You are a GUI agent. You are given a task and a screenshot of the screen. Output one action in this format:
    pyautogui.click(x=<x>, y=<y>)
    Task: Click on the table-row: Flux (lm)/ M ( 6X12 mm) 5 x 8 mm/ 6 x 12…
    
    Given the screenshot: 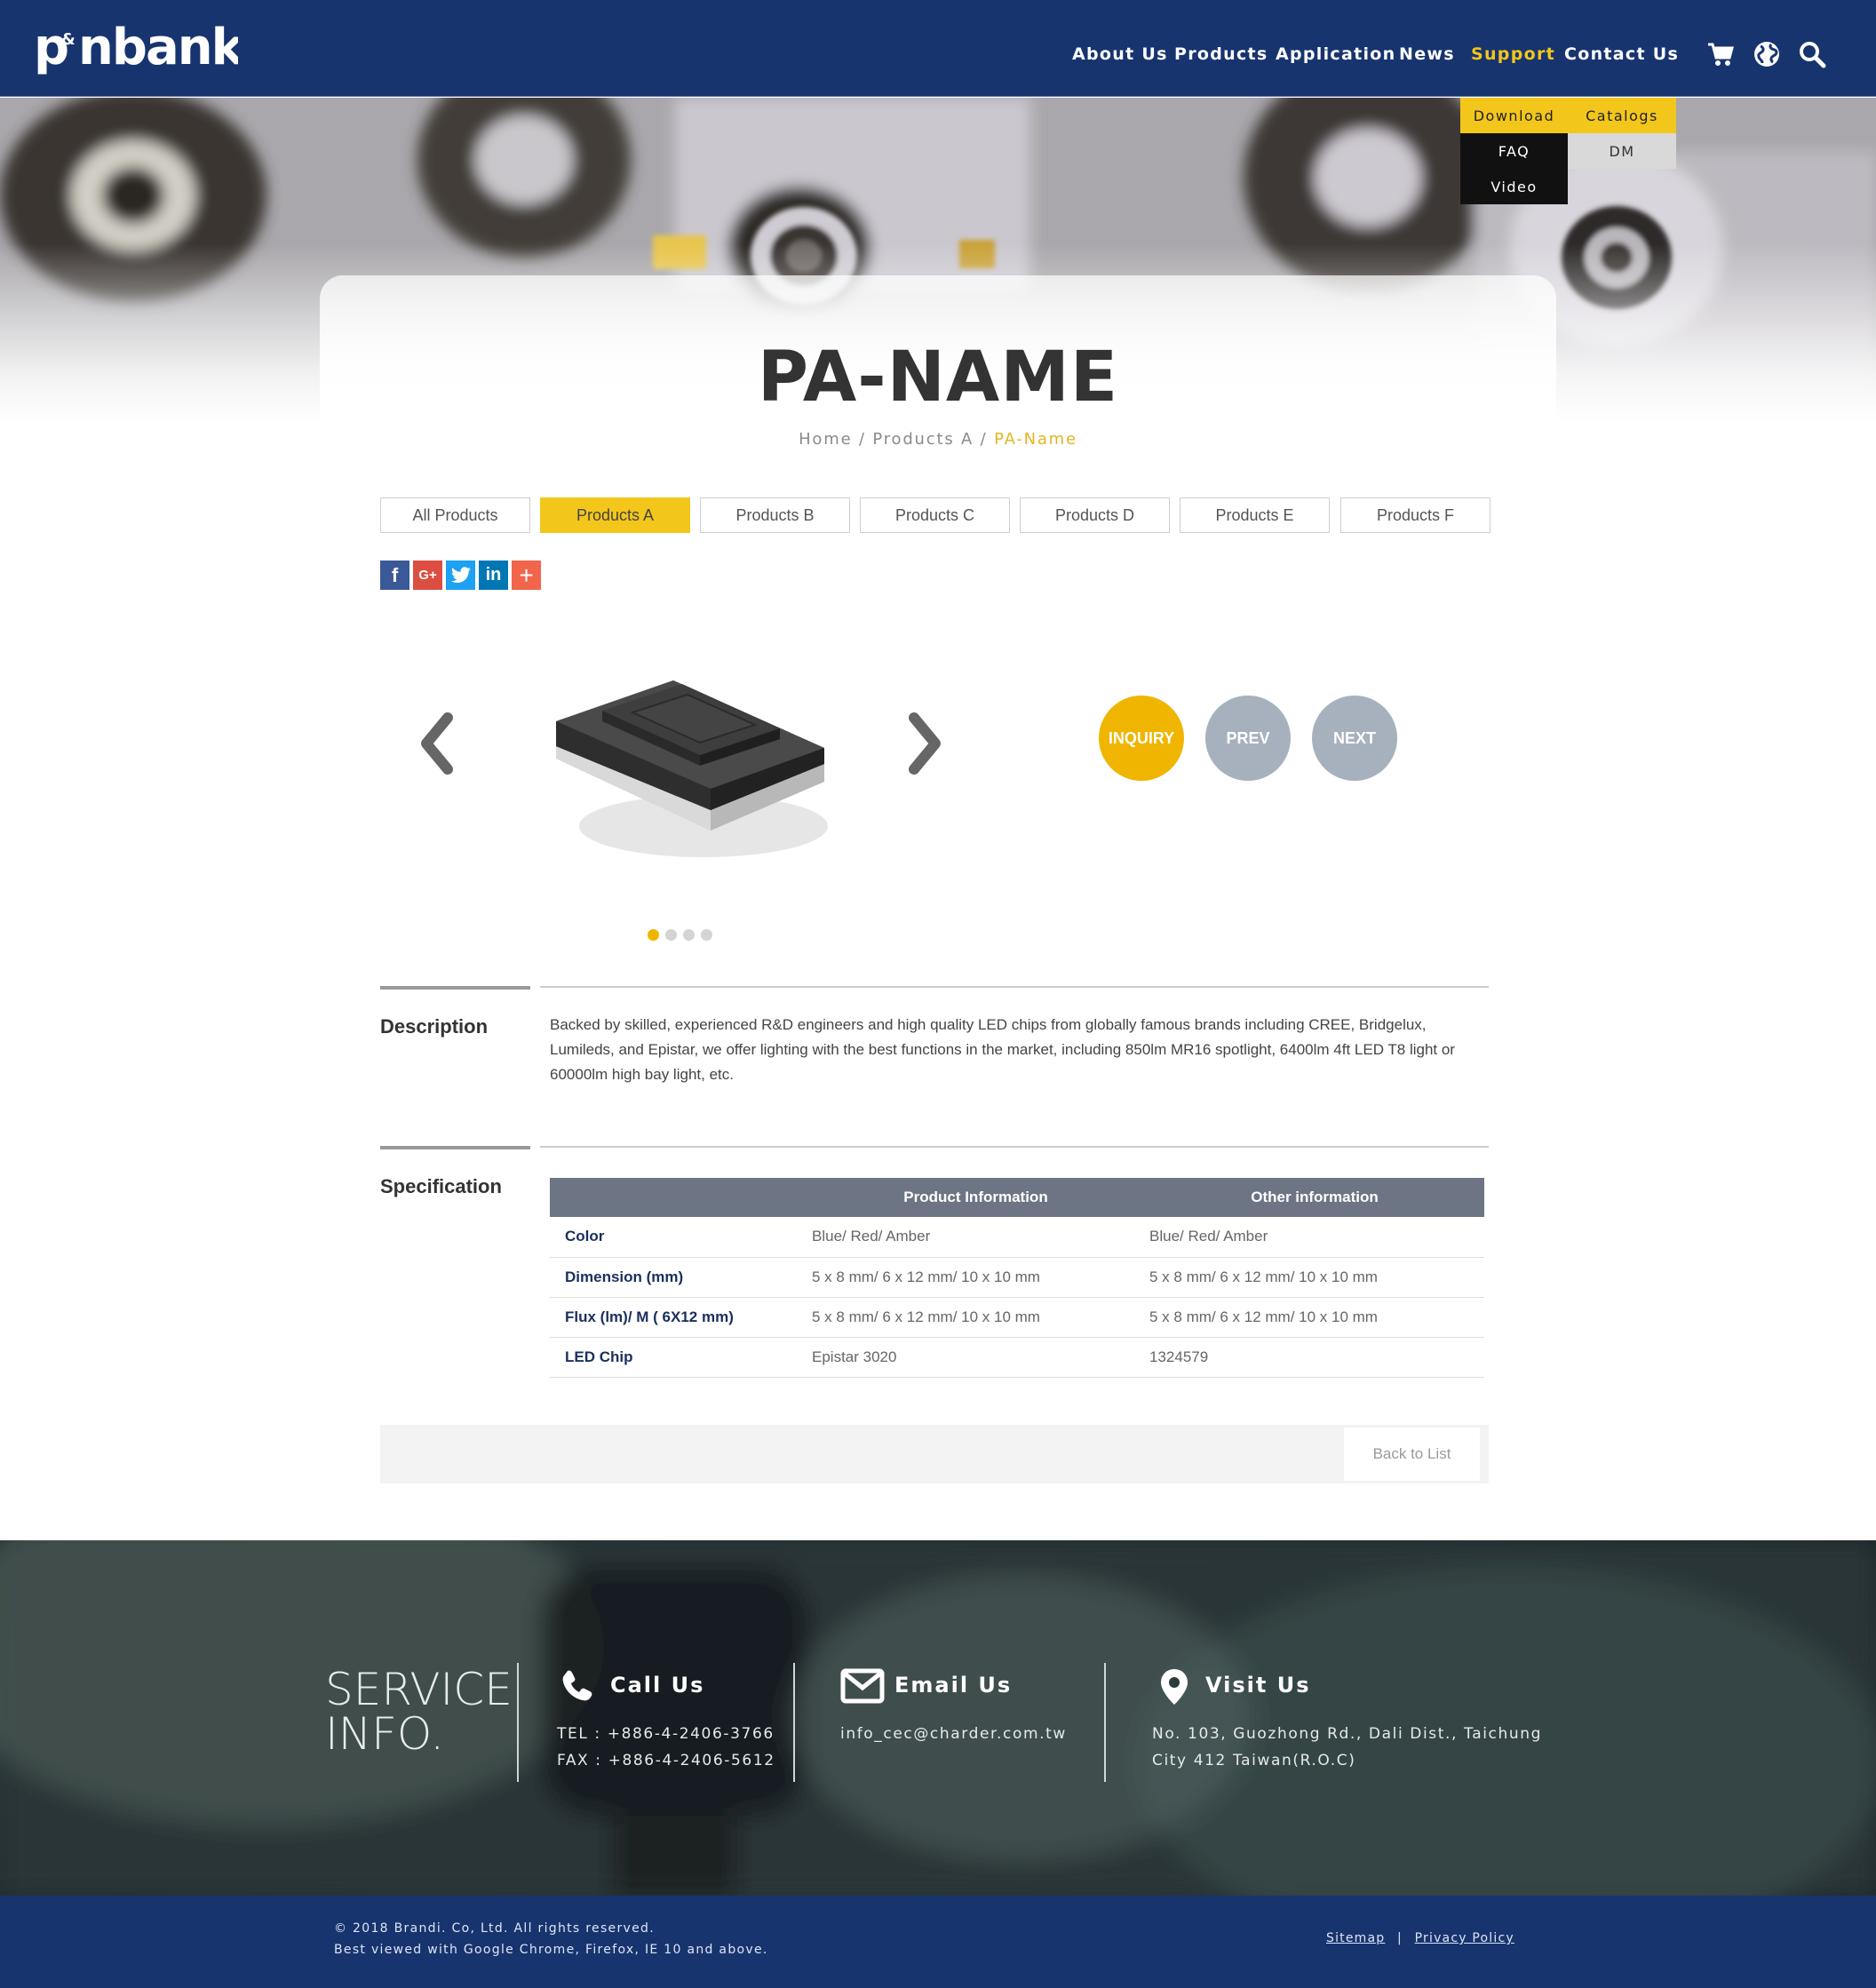 What is the action you would take?
    pyautogui.click(x=1017, y=1317)
    